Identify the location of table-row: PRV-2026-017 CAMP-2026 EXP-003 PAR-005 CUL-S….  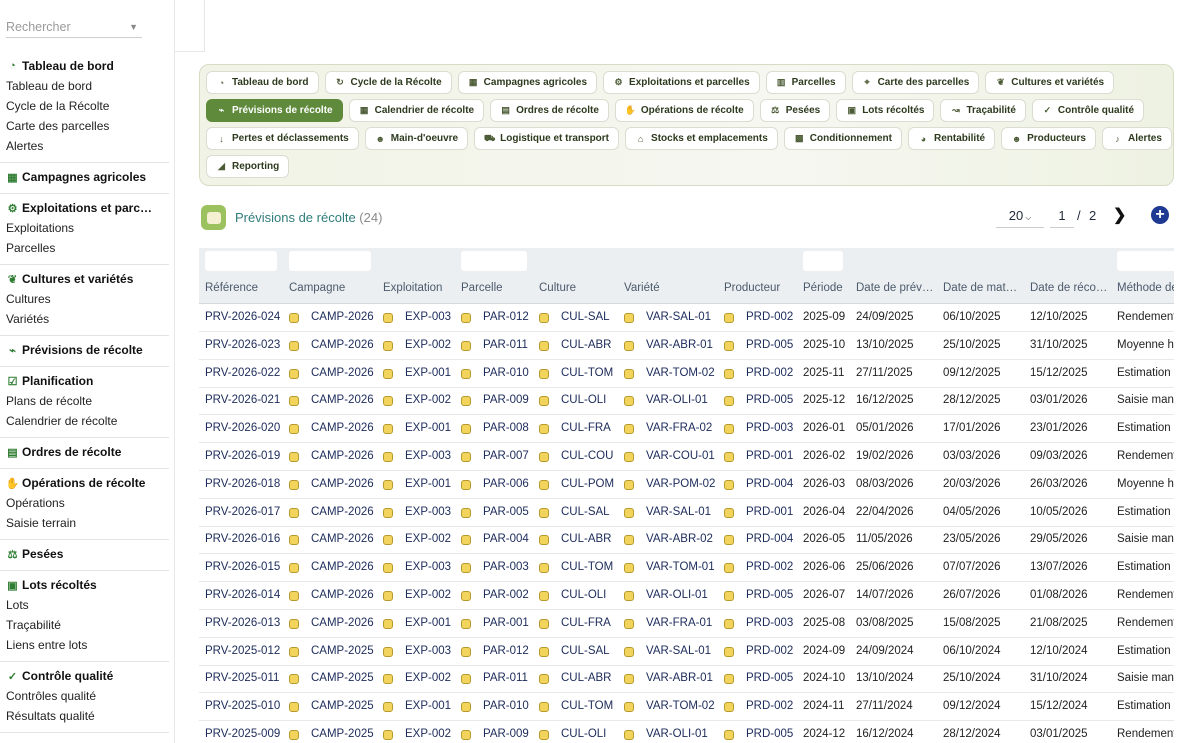
(686, 513).